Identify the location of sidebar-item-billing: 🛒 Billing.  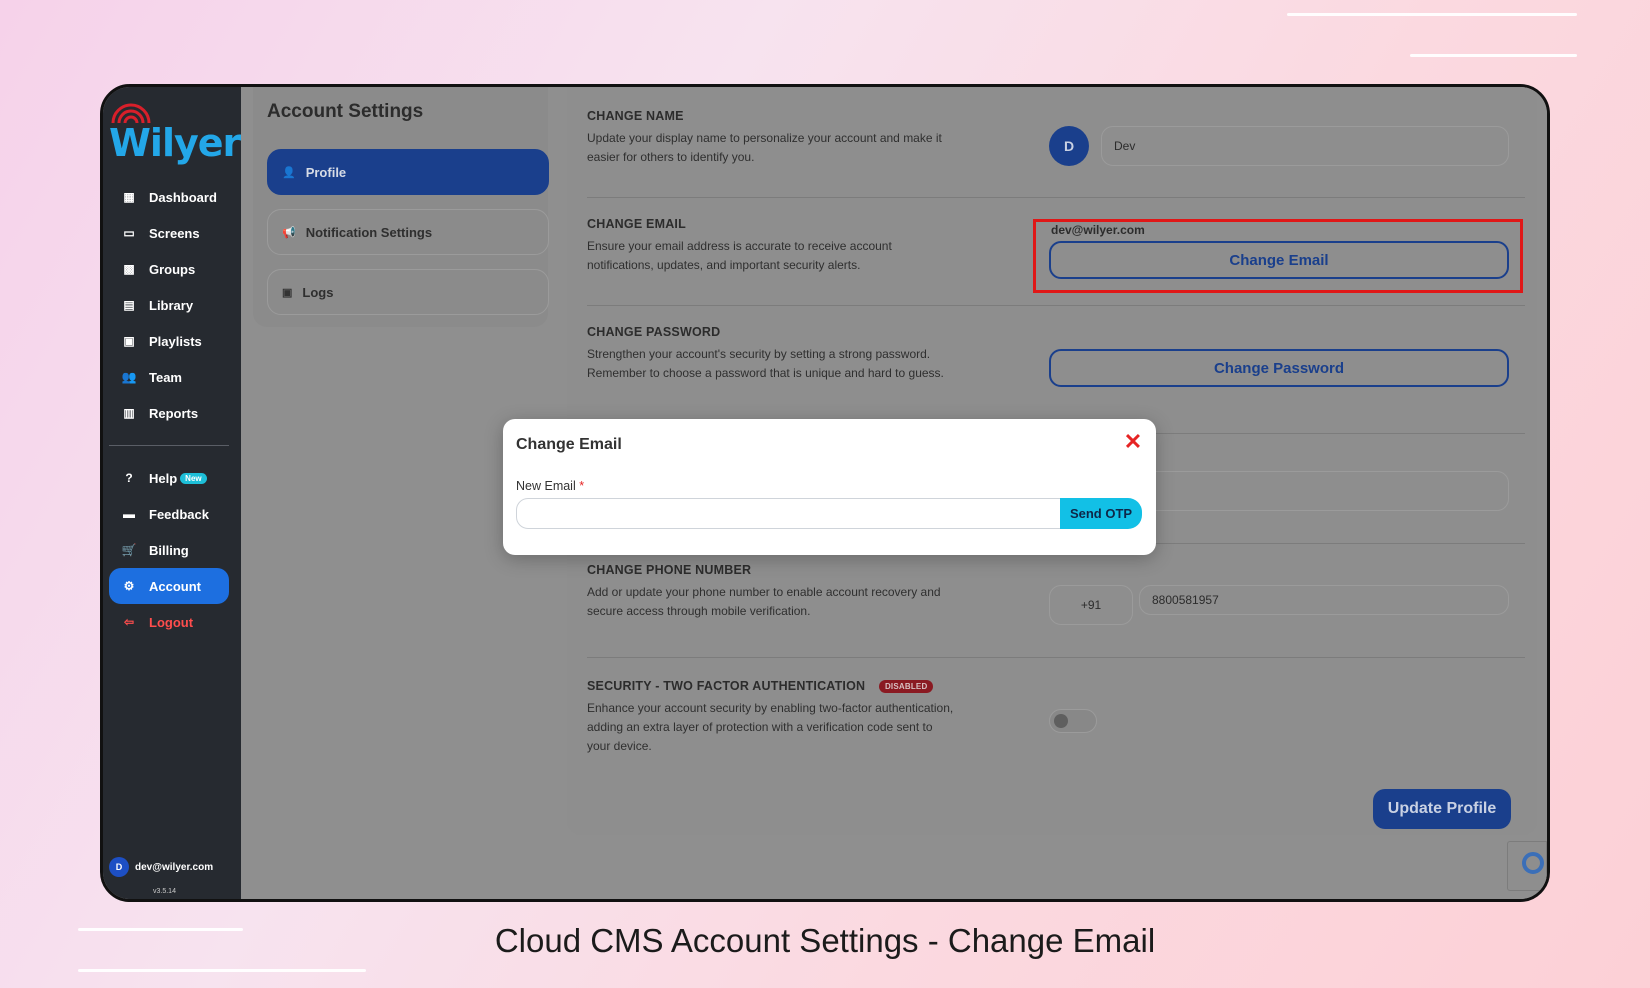
(169, 550).